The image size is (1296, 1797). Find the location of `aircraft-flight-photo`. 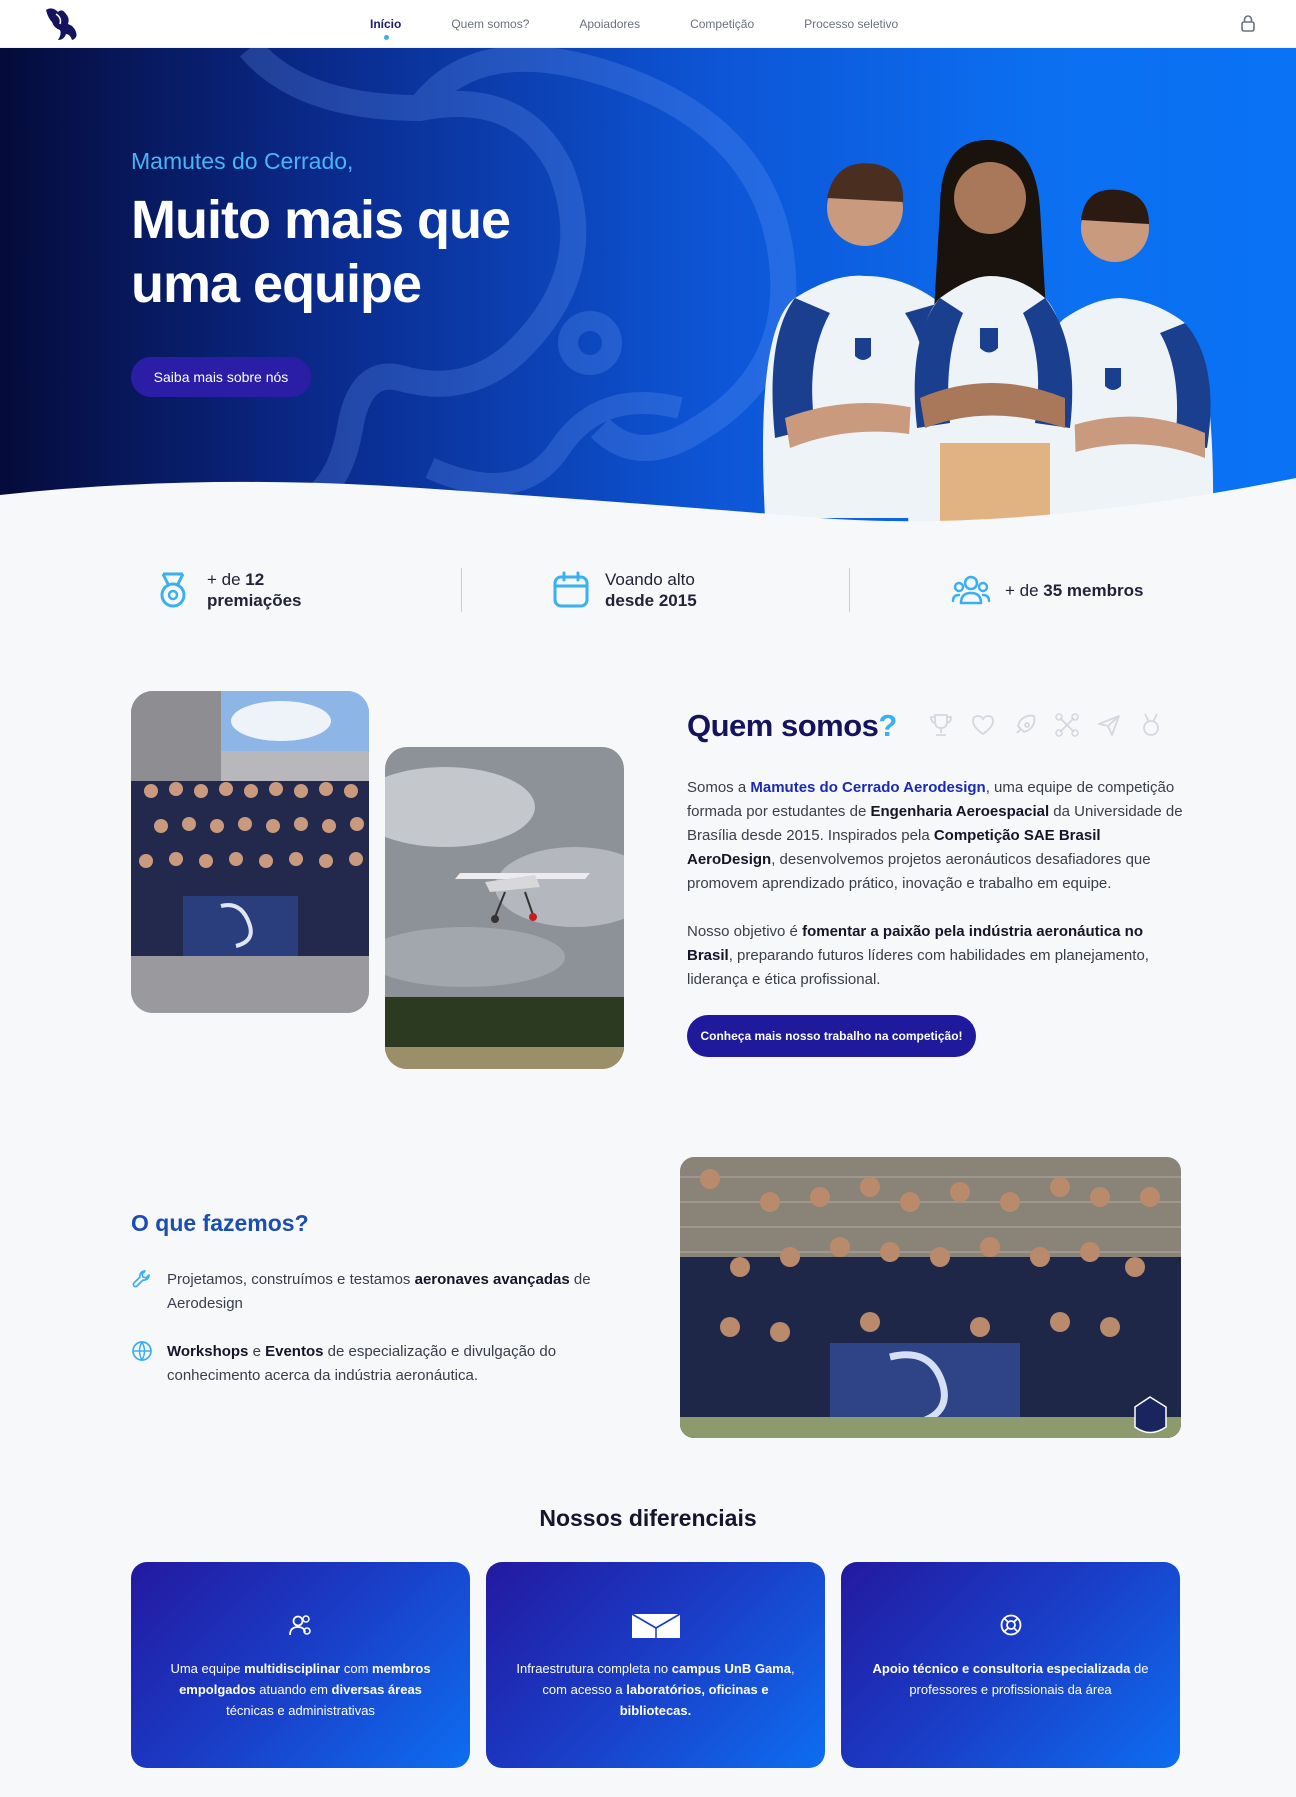

aircraft-flight-photo is located at coordinates (504, 908).